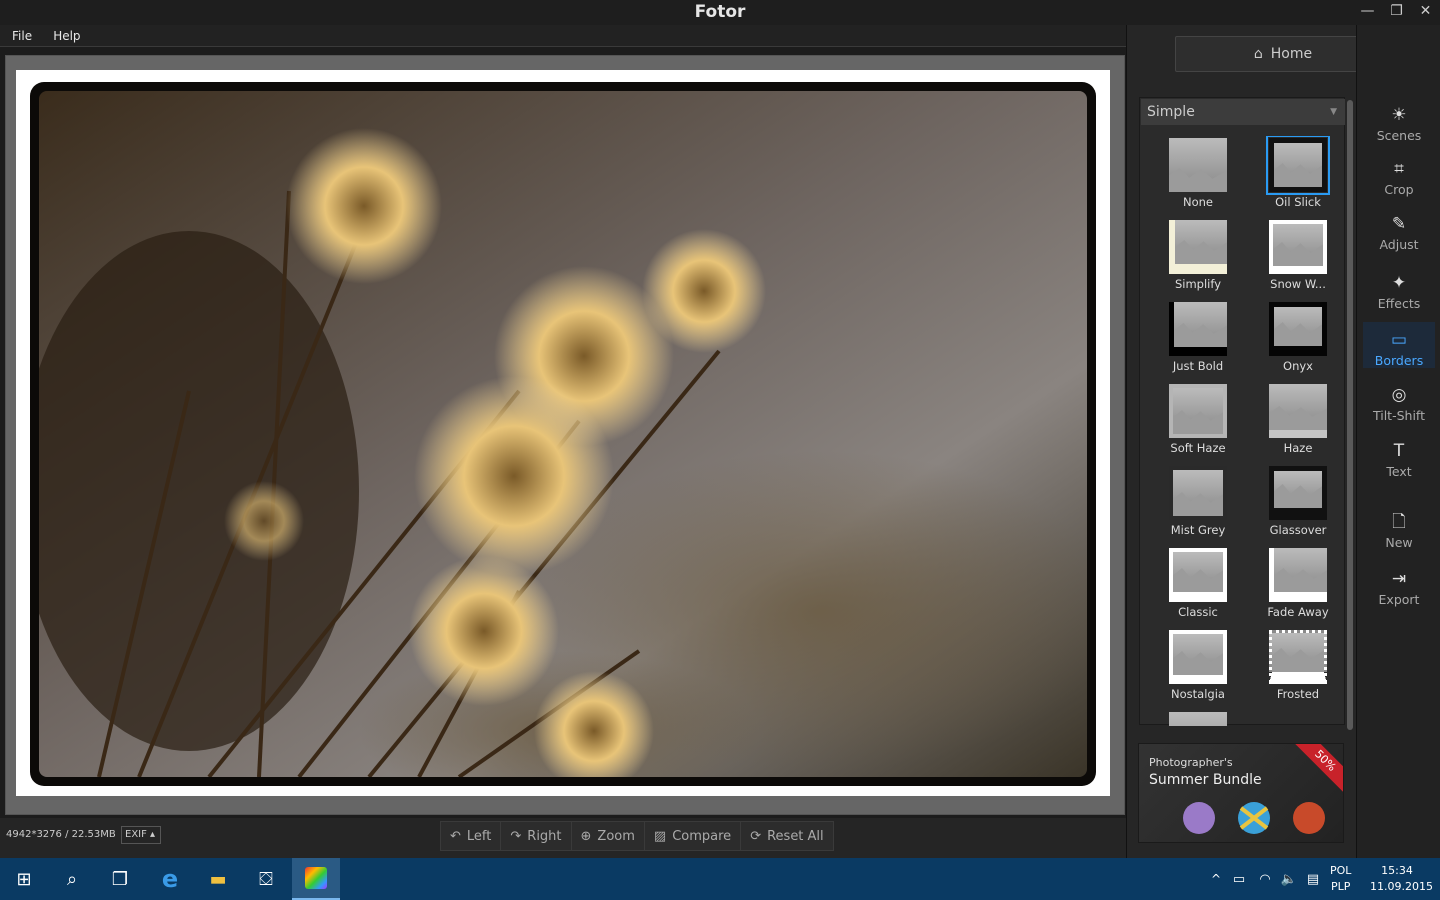  Describe the element at coordinates (66, 36) in the screenshot. I see `menu-help: Help` at that location.